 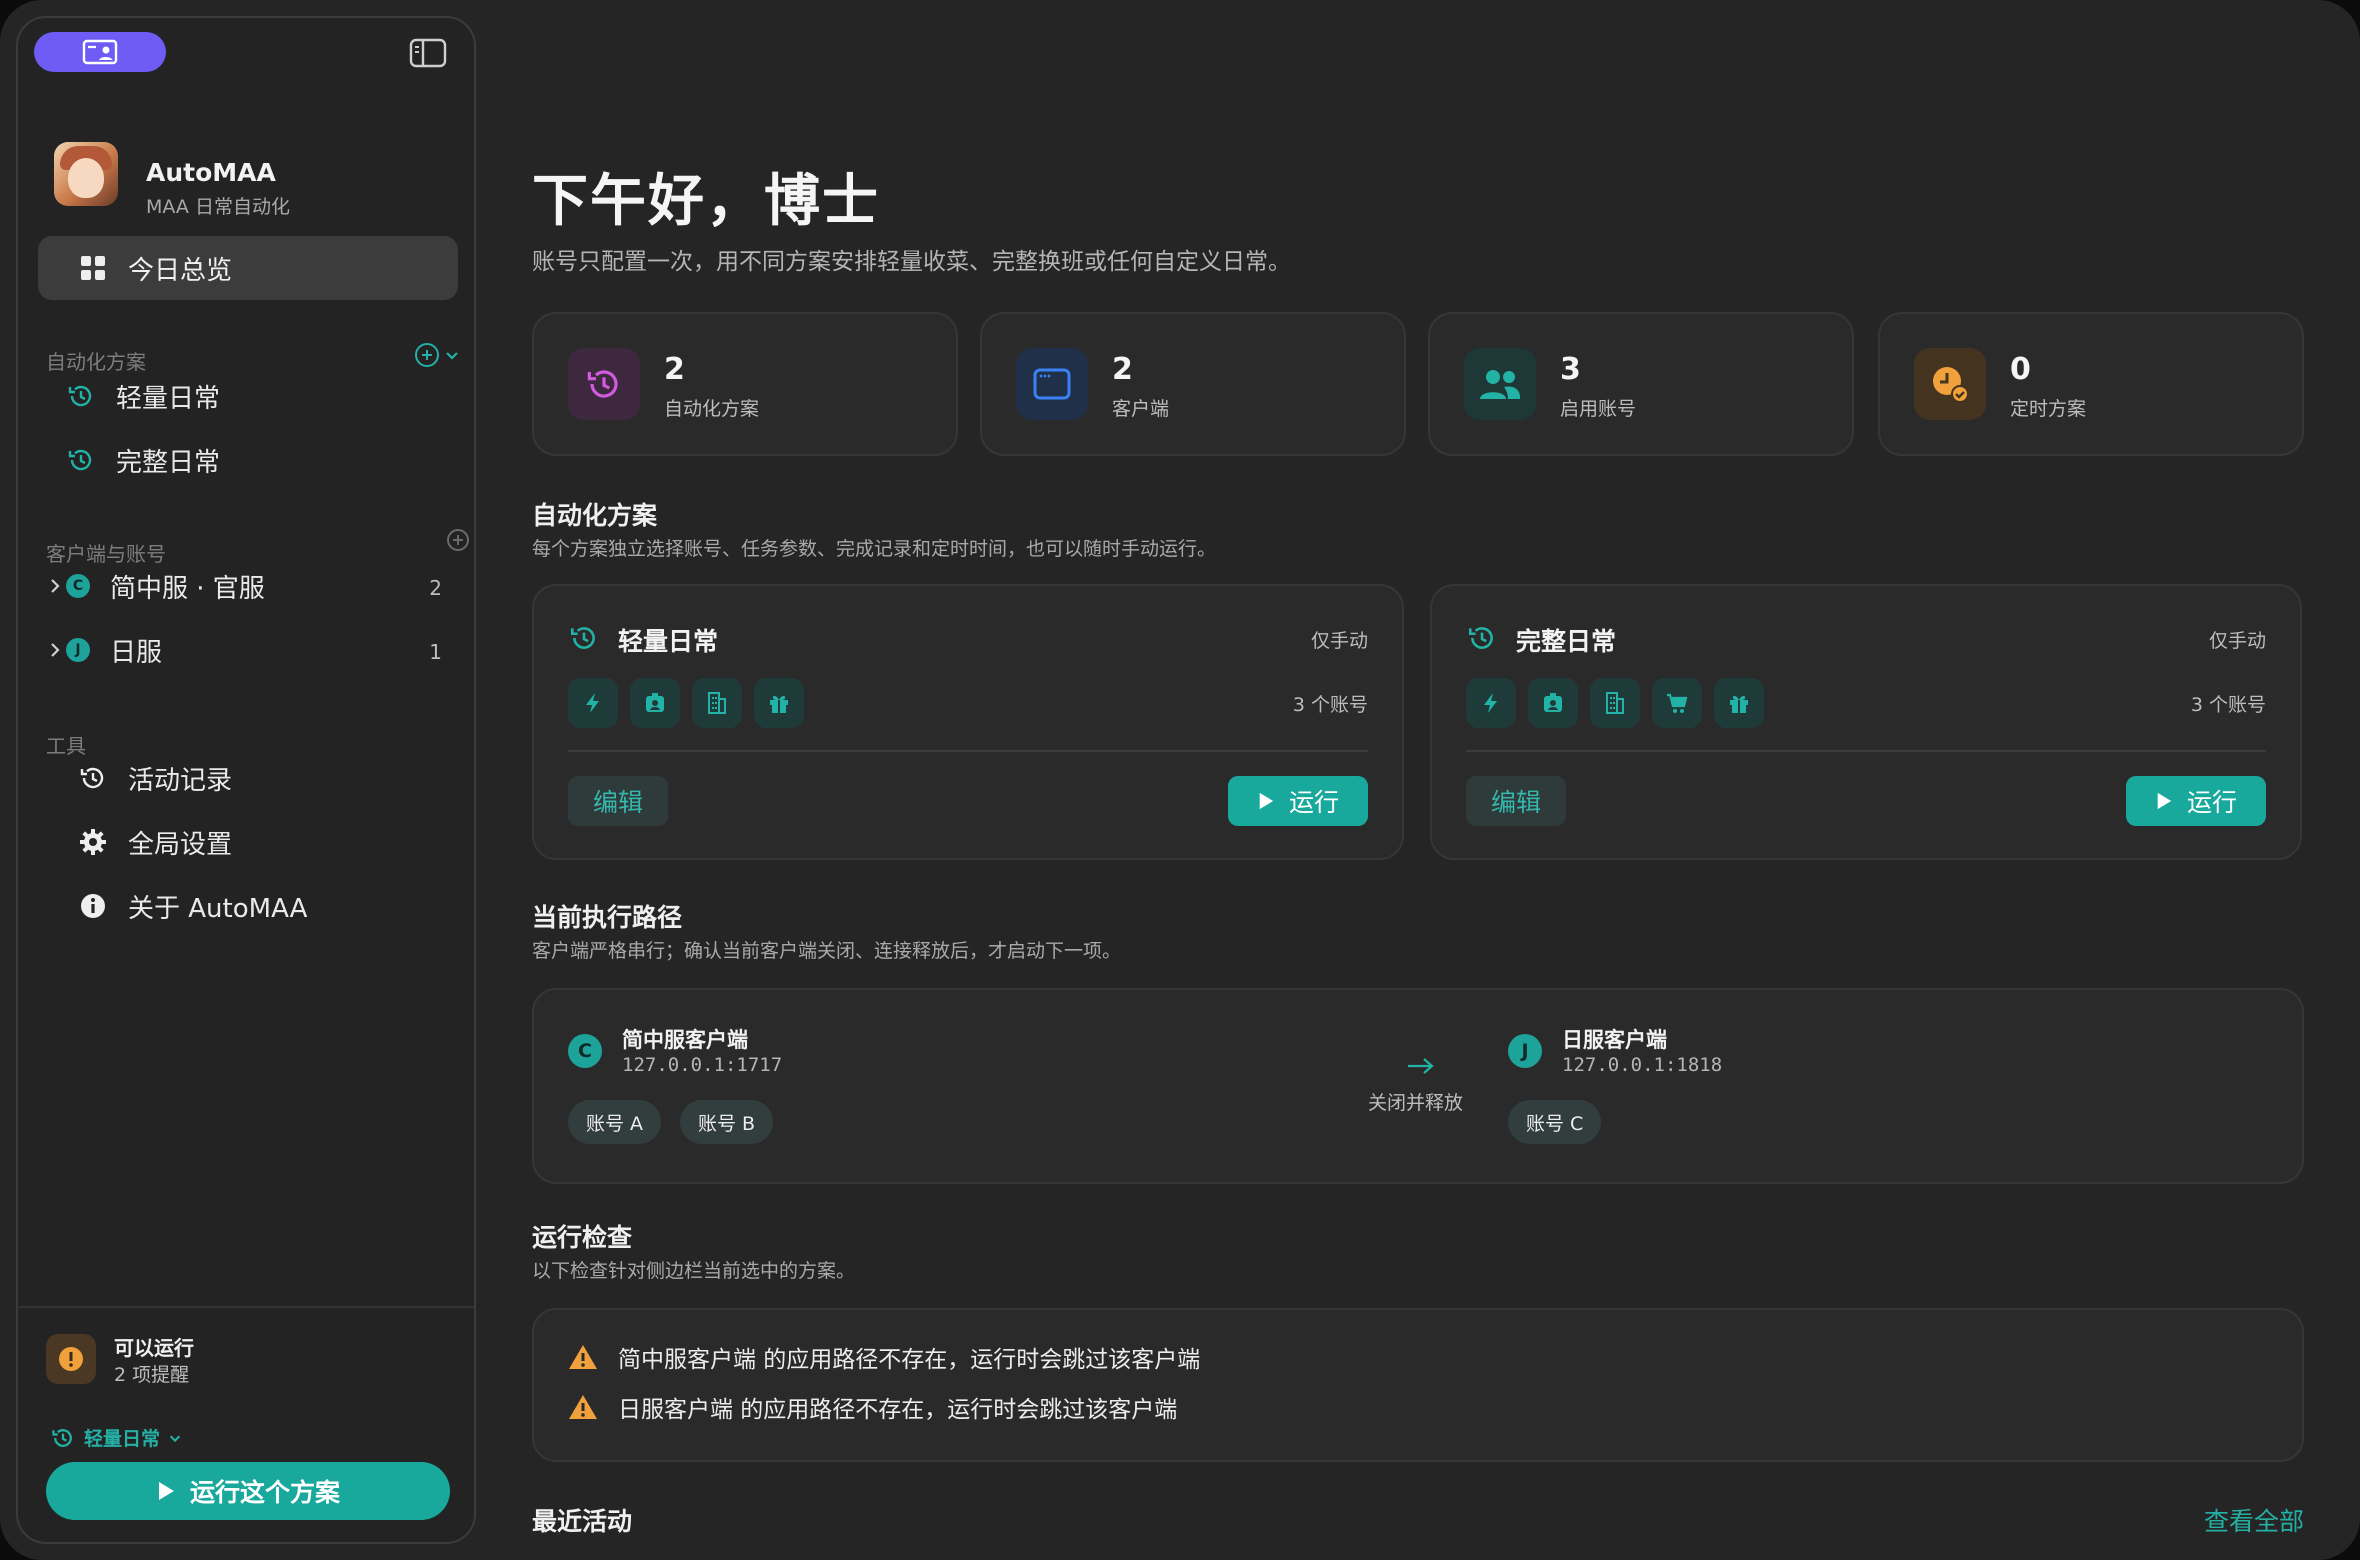 What do you see at coordinates (1866, 722) in the screenshot?
I see `plan-card-full: 完整日常 仅手动 3 个账号 编辑 运行` at bounding box center [1866, 722].